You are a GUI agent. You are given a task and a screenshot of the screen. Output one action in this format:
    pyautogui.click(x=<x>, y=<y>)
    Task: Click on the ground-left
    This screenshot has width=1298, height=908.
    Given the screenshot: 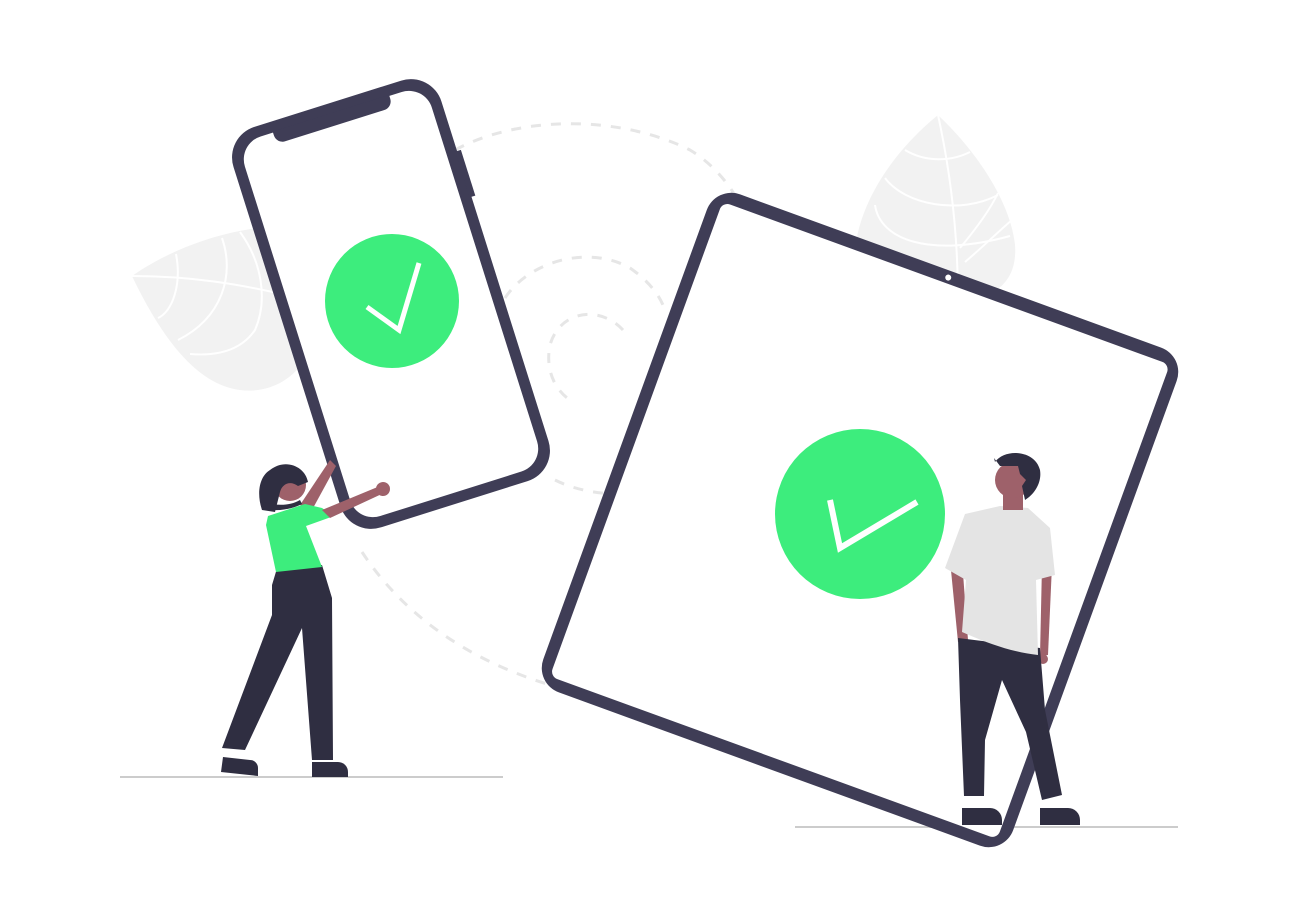 What is the action you would take?
    pyautogui.click(x=311, y=777)
    